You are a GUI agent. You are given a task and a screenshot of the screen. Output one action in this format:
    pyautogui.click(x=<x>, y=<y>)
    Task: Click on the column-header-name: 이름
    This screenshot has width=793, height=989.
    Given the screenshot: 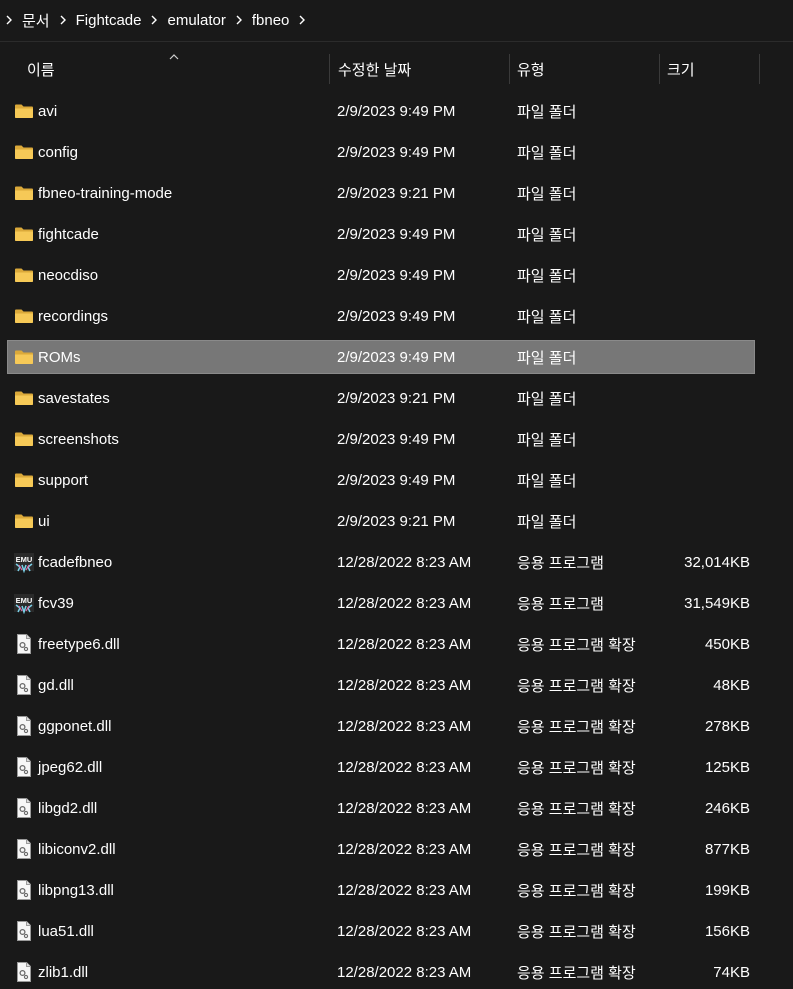 What is the action you would take?
    pyautogui.click(x=41, y=69)
    